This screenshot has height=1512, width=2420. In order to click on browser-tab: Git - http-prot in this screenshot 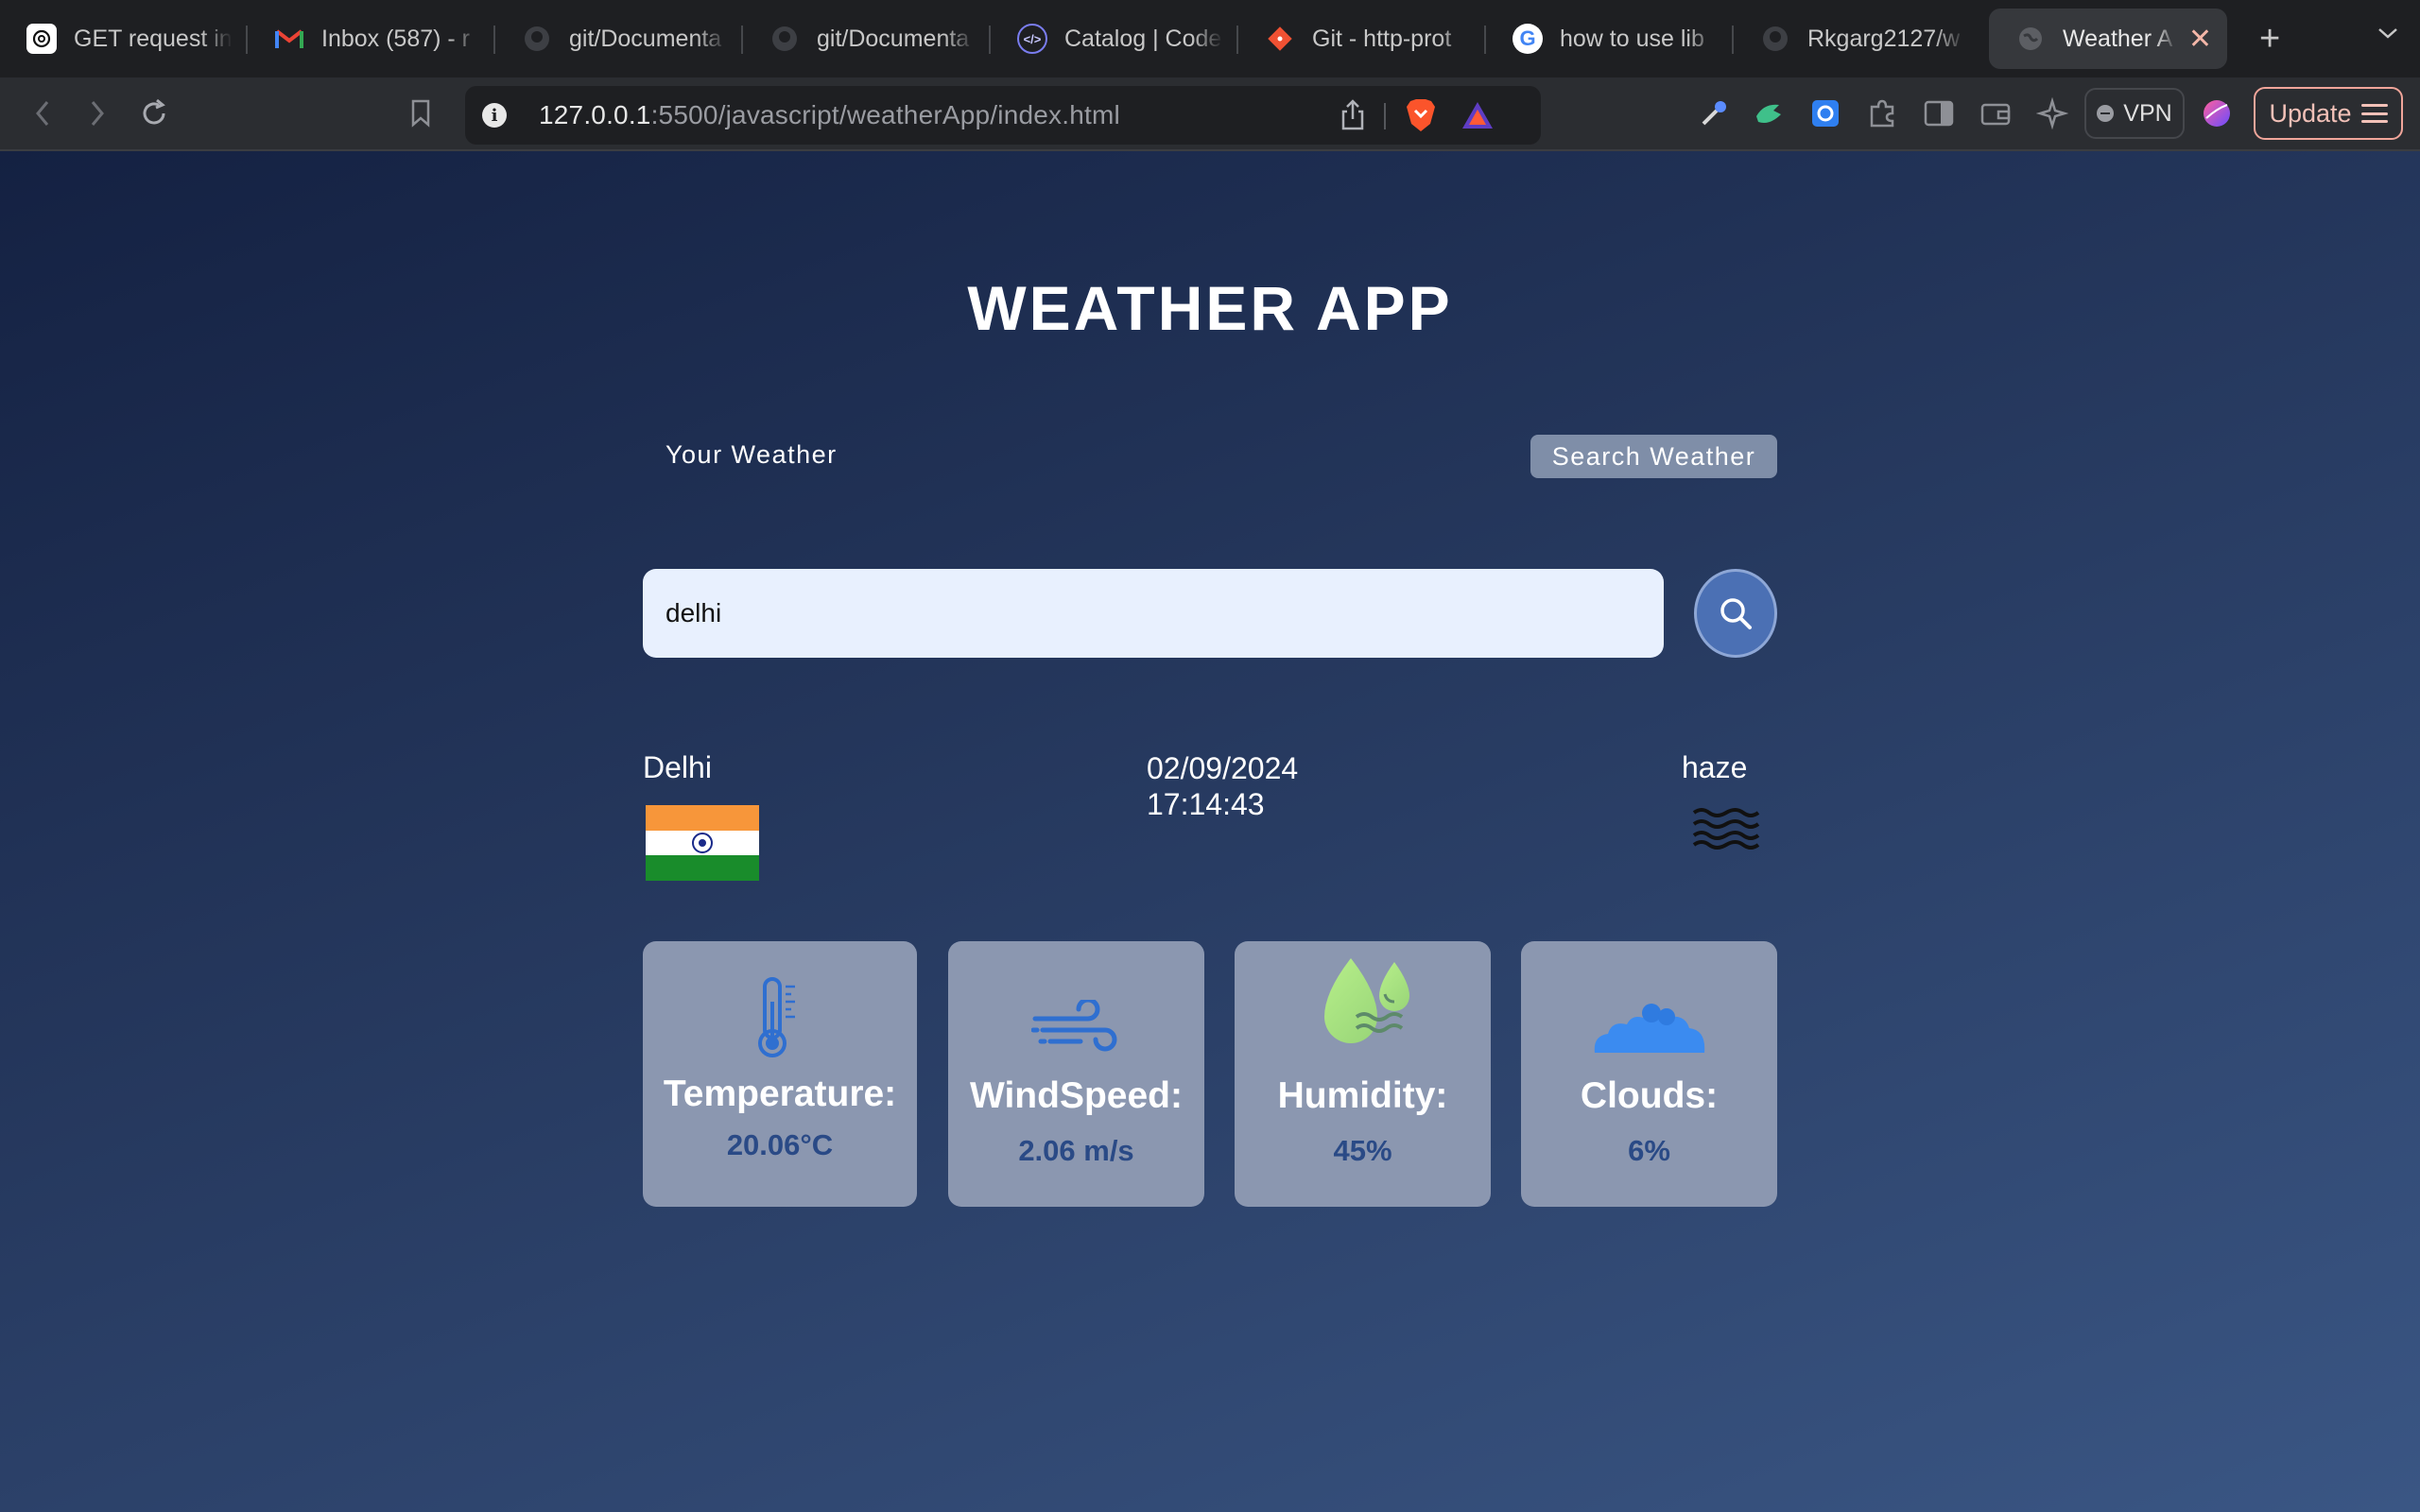, I will do `click(1362, 39)`.